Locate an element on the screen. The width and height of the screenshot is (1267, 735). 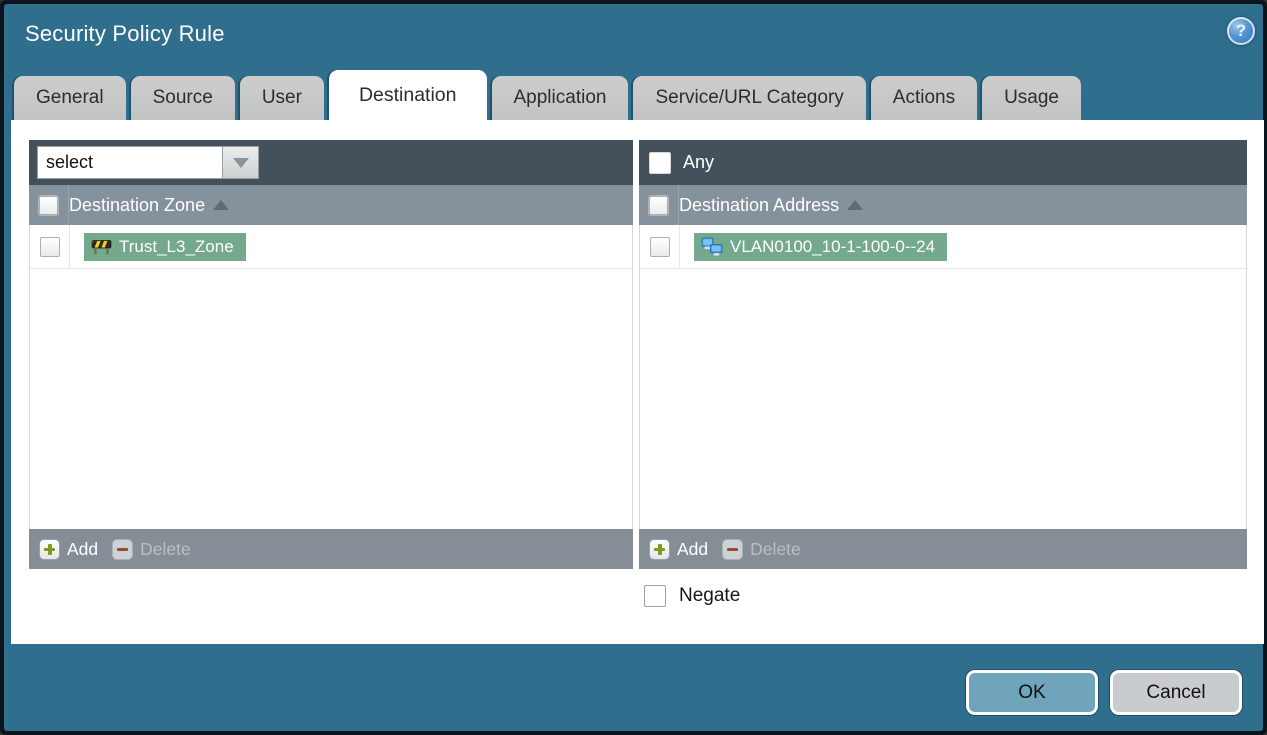
zone-select-dropdown is located at coordinates (148, 162).